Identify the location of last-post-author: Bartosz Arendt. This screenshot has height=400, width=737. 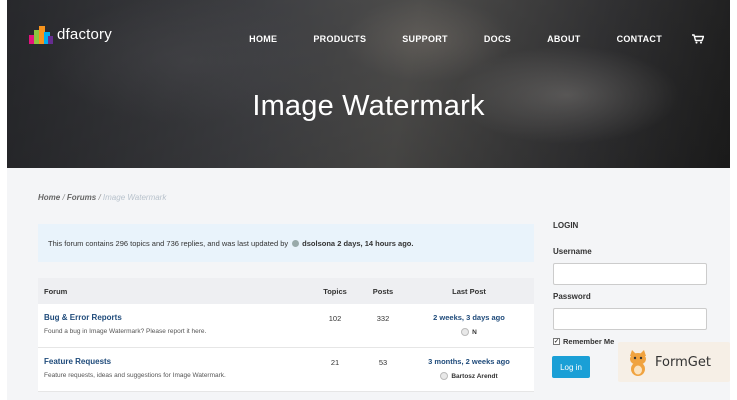
(469, 376).